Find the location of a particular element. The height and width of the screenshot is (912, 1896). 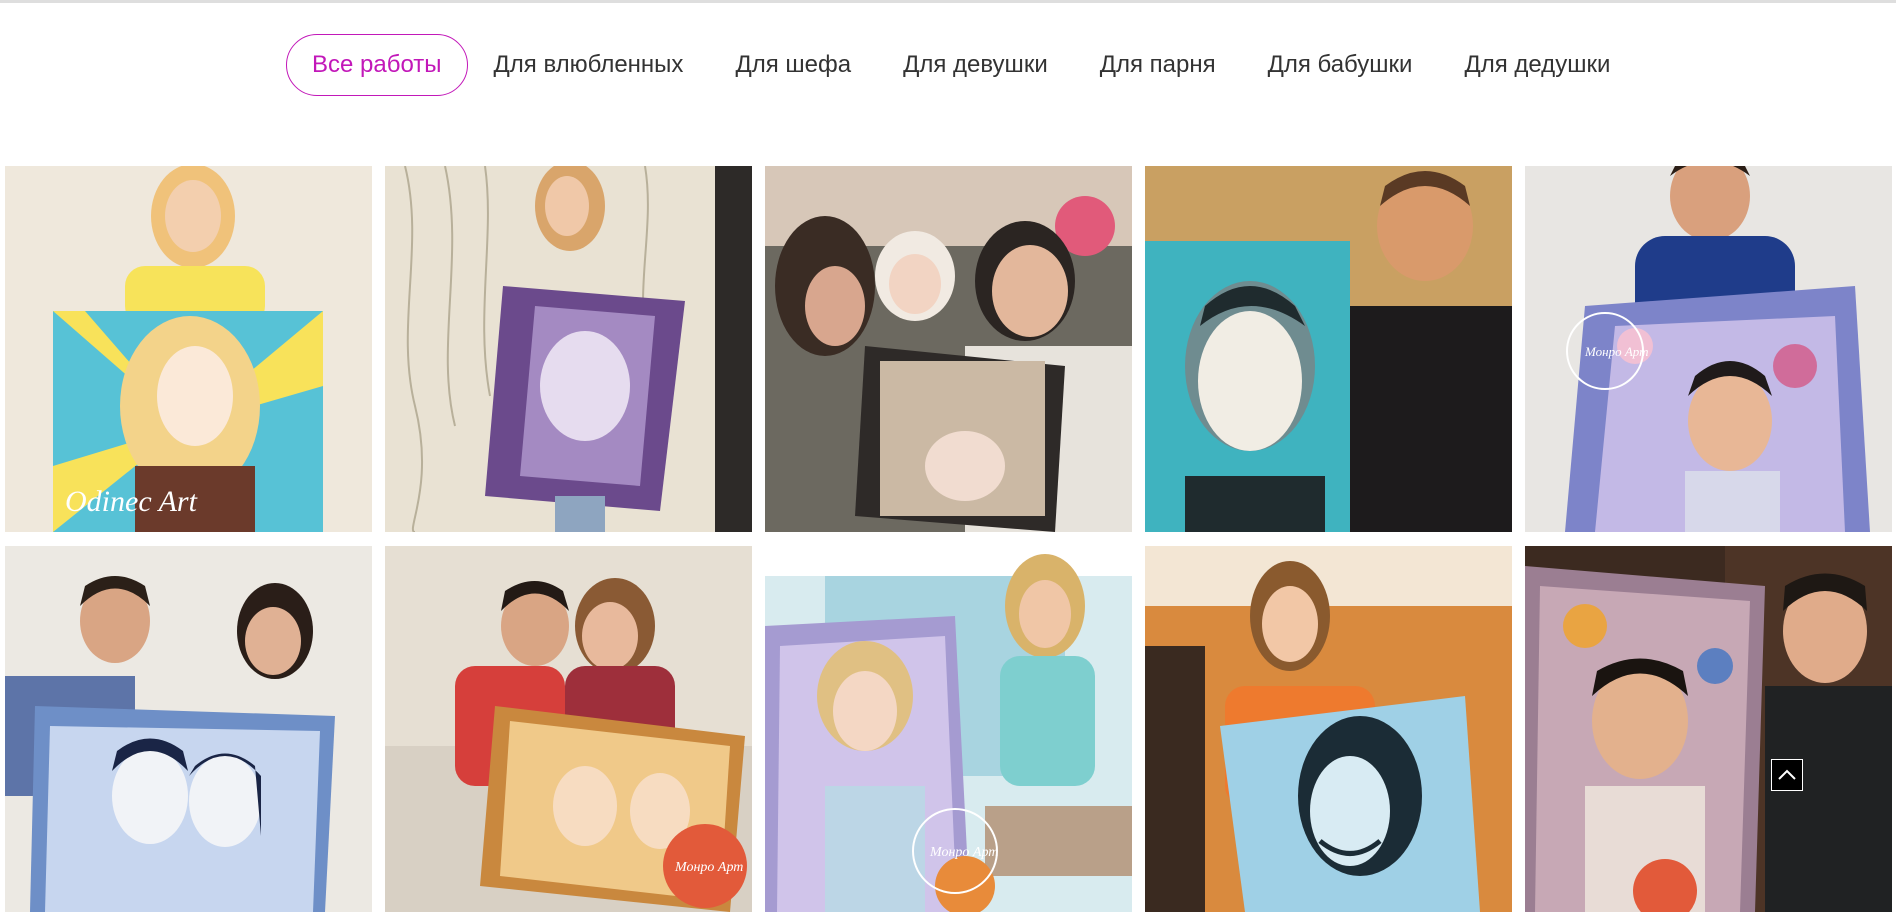

gallery-photo: Odinec Art is located at coordinates (188, 349).